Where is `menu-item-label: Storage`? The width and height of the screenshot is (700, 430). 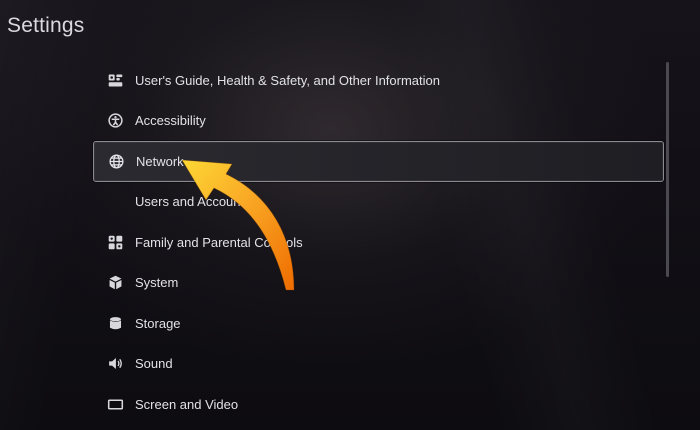 menu-item-label: Storage is located at coordinates (158, 323).